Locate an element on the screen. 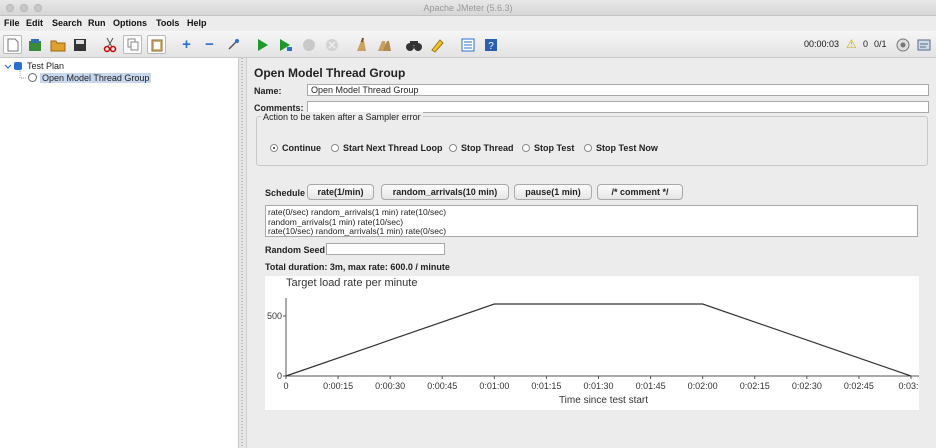 Image resolution: width=936 pixels, height=448 pixels. remote-engine-icon is located at coordinates (902, 44).